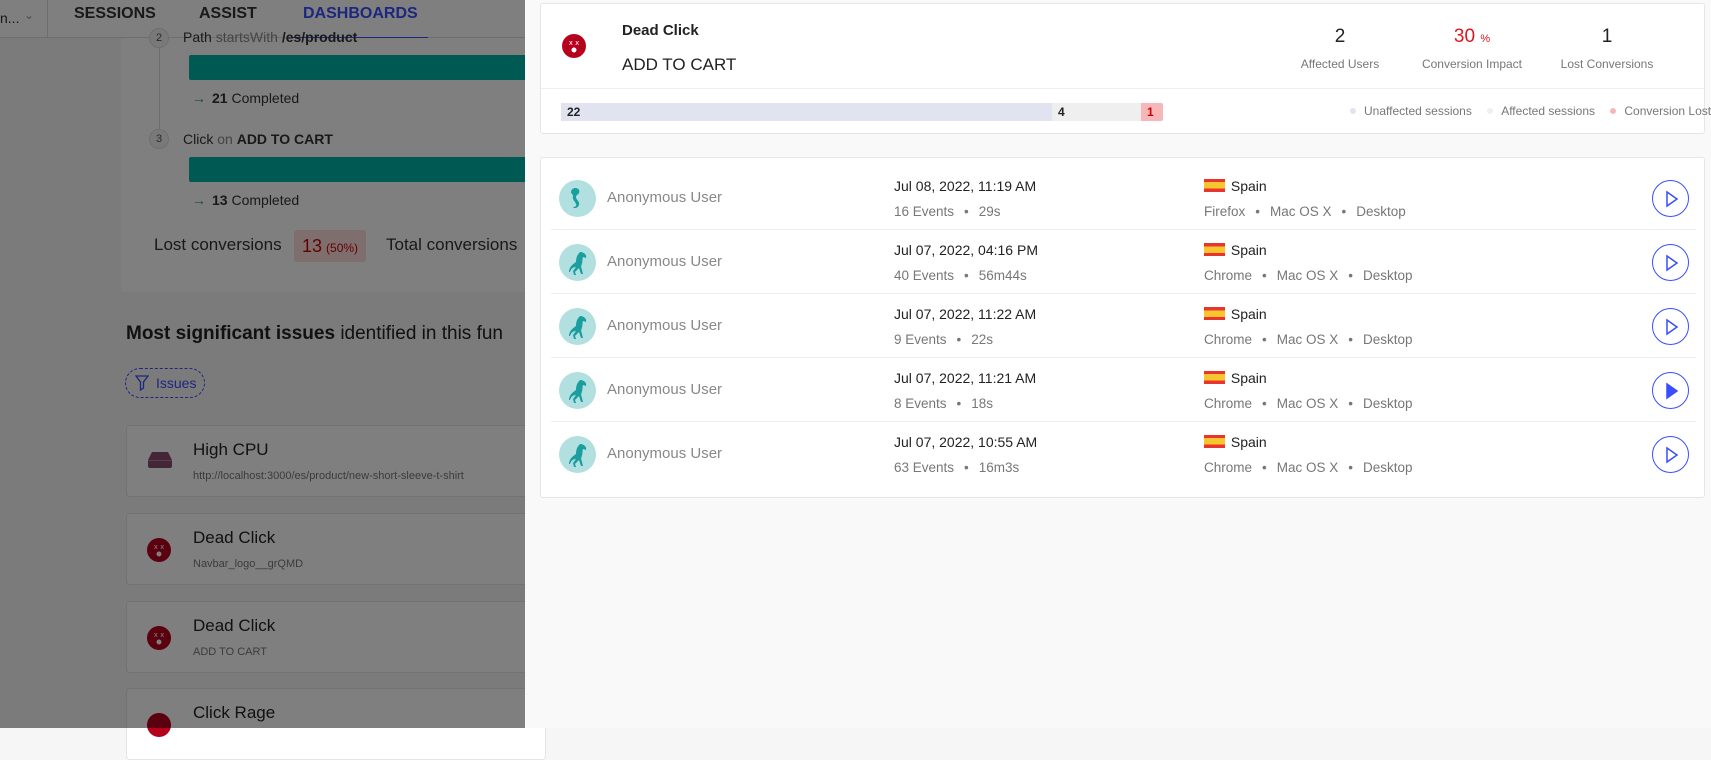 Image resolution: width=1711 pixels, height=760 pixels. What do you see at coordinates (660, 30) in the screenshot?
I see `issue-type: Dead Click` at bounding box center [660, 30].